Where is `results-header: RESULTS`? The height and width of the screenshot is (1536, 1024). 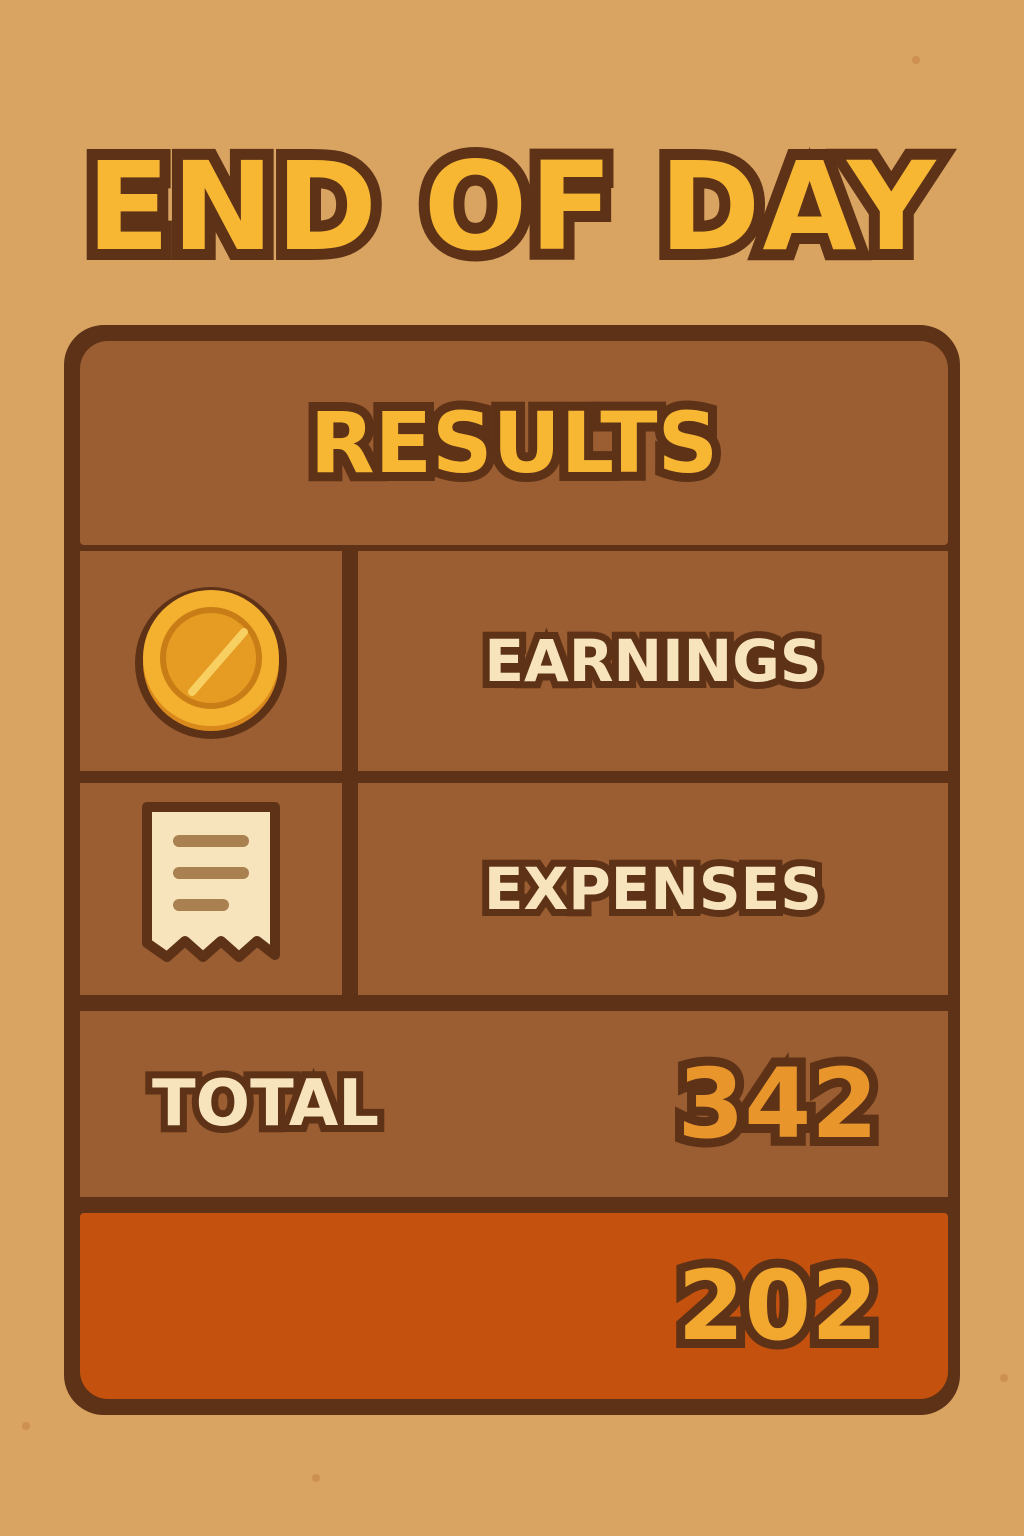
results-header: RESULTS is located at coordinates (514, 443).